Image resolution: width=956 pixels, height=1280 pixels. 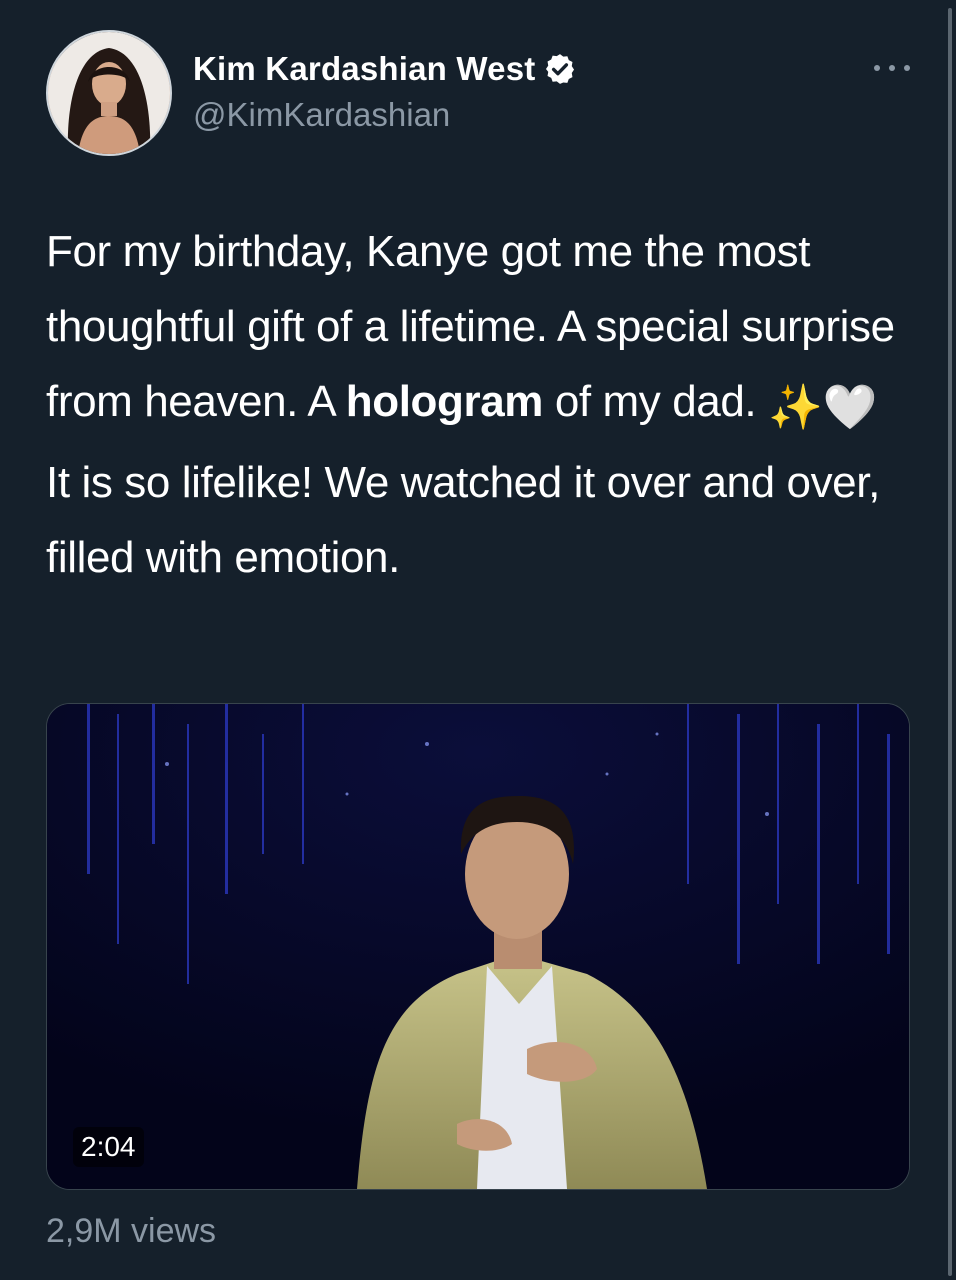 I want to click on profile-photo-icon, so click(x=109, y=93).